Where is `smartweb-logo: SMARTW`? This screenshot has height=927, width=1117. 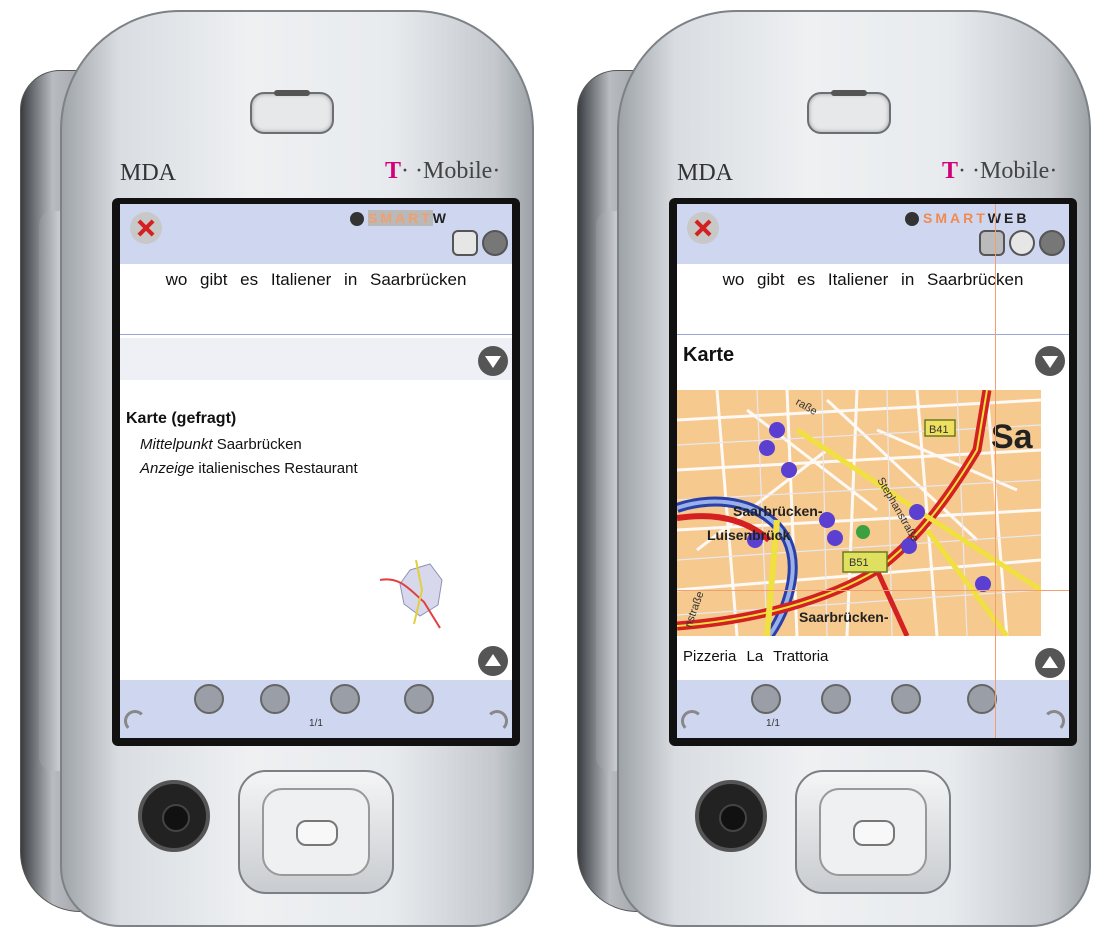
smartweb-logo: SMARTW is located at coordinates (399, 218).